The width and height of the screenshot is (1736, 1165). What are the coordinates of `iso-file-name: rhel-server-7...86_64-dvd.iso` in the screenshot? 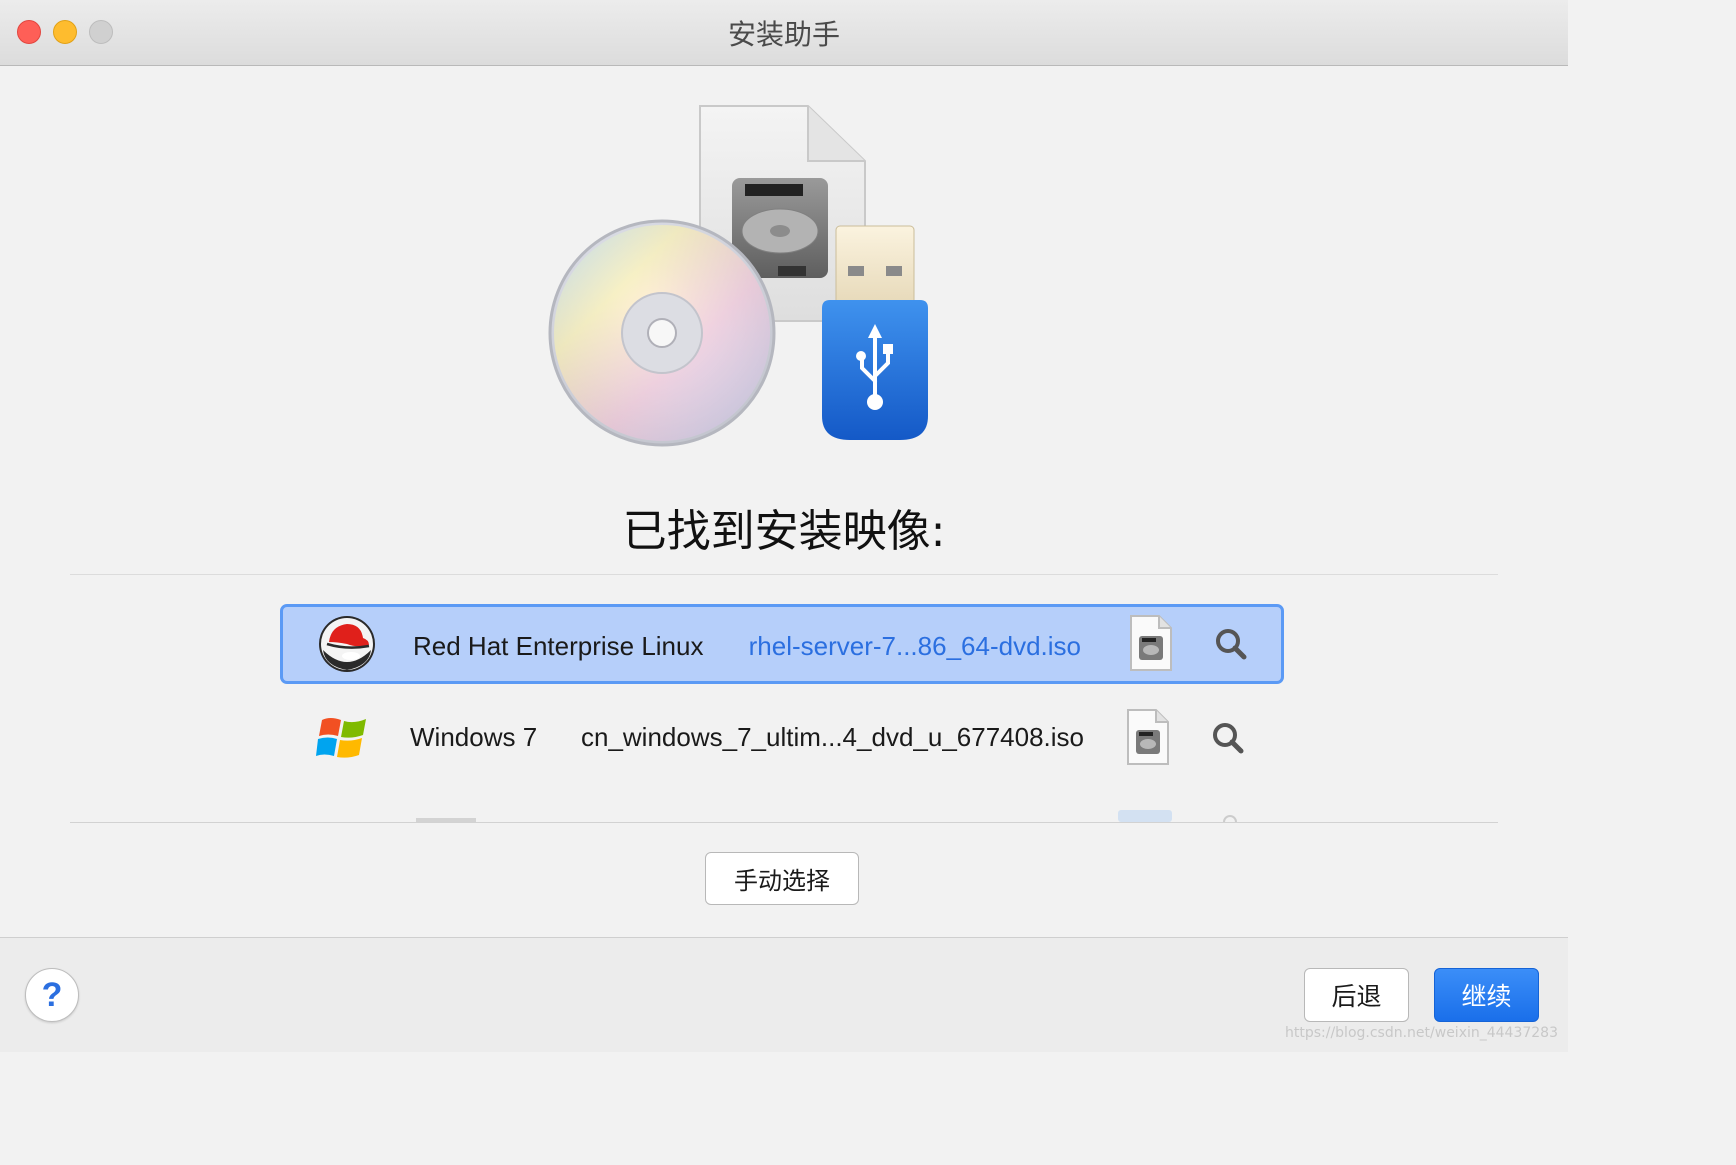 It's located at (914, 646).